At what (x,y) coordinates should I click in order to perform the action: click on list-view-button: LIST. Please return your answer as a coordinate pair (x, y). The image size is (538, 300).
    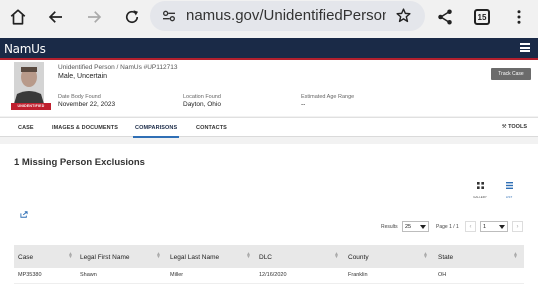
    Looking at the image, I should click on (509, 187).